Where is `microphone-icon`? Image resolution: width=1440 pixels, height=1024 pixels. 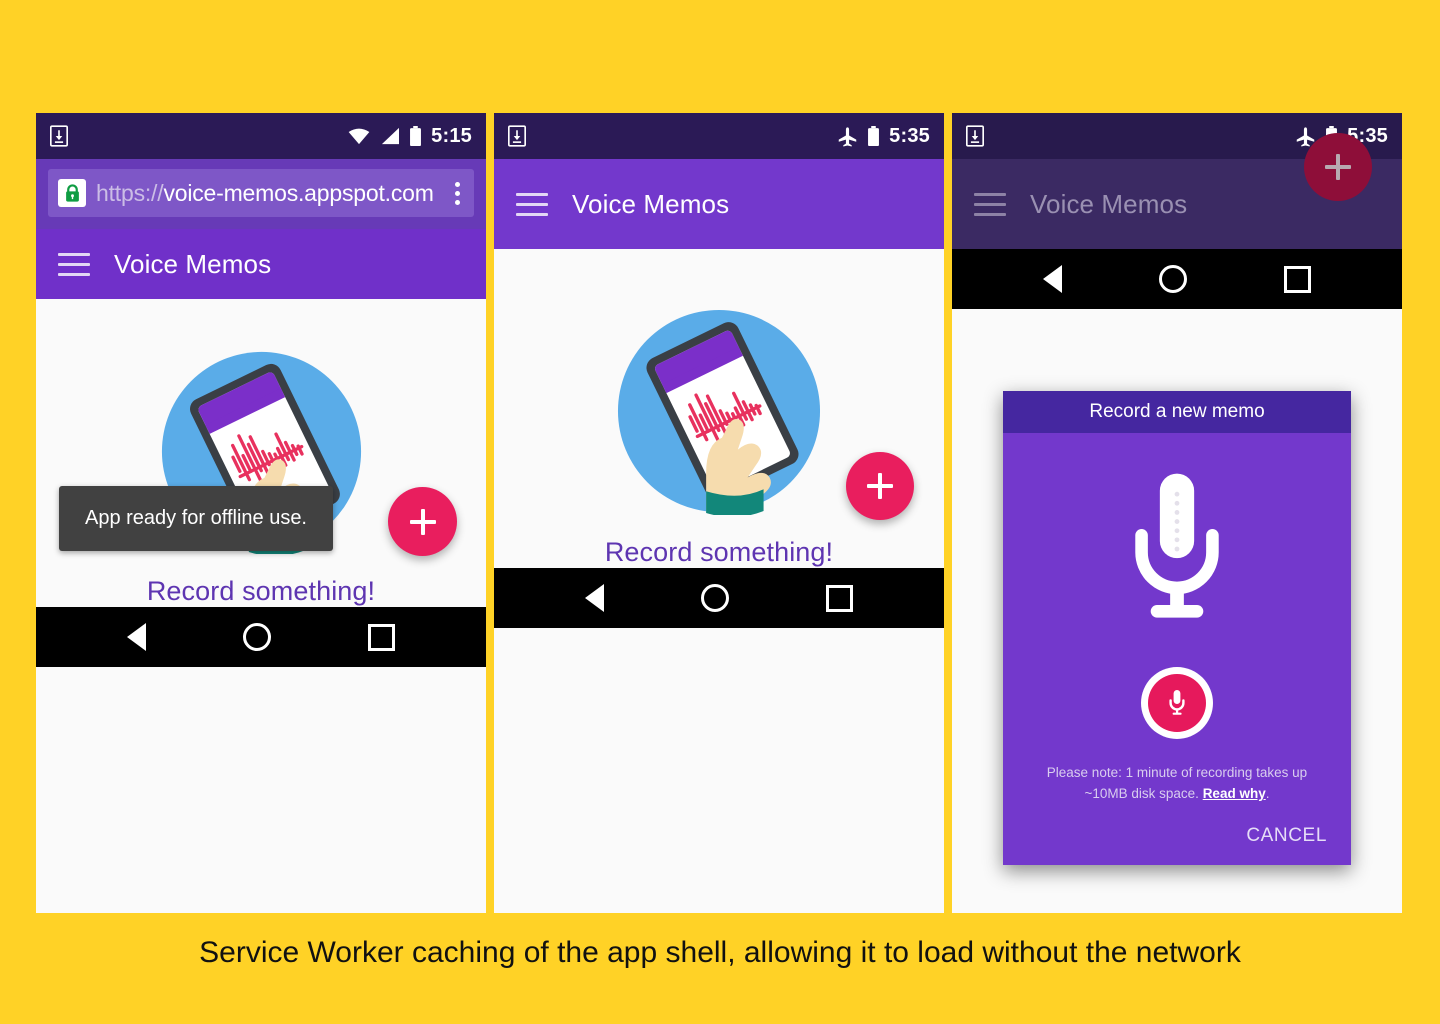
microphone-icon is located at coordinates (1177, 549).